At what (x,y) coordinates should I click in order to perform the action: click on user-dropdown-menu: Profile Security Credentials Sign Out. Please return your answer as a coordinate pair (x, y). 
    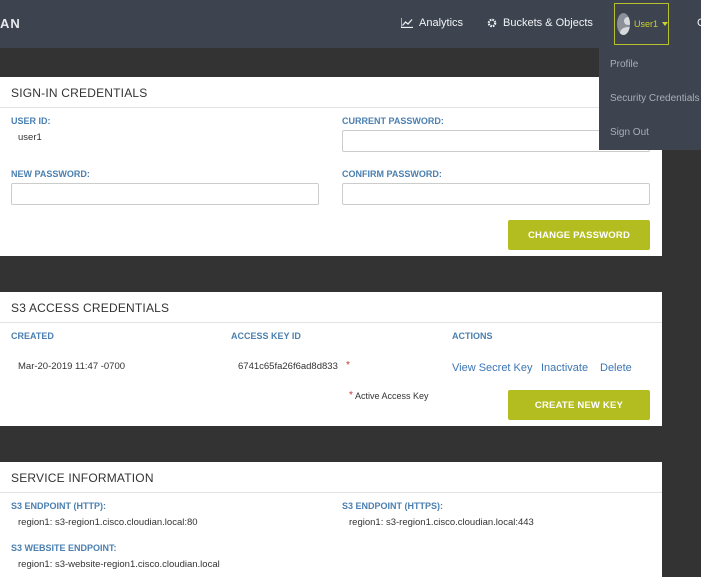
    Looking at the image, I should click on (650, 99).